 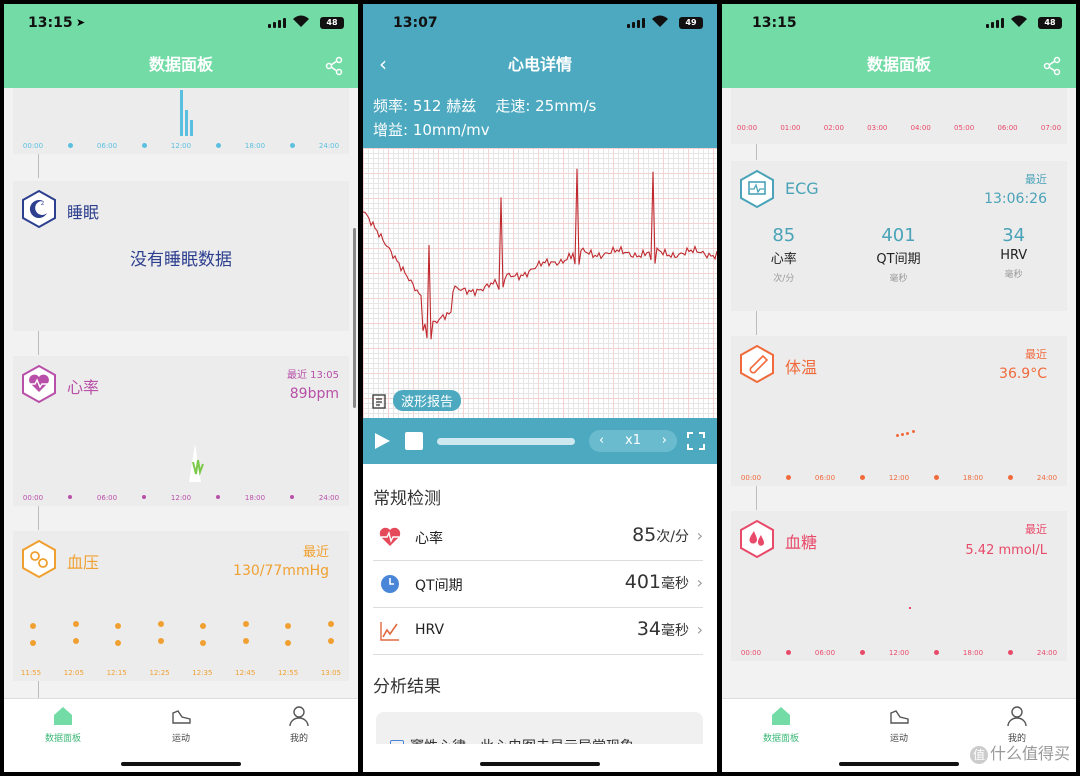 I want to click on sleep-card: z 睡眠 没有睡眠数据, so click(x=181, y=256).